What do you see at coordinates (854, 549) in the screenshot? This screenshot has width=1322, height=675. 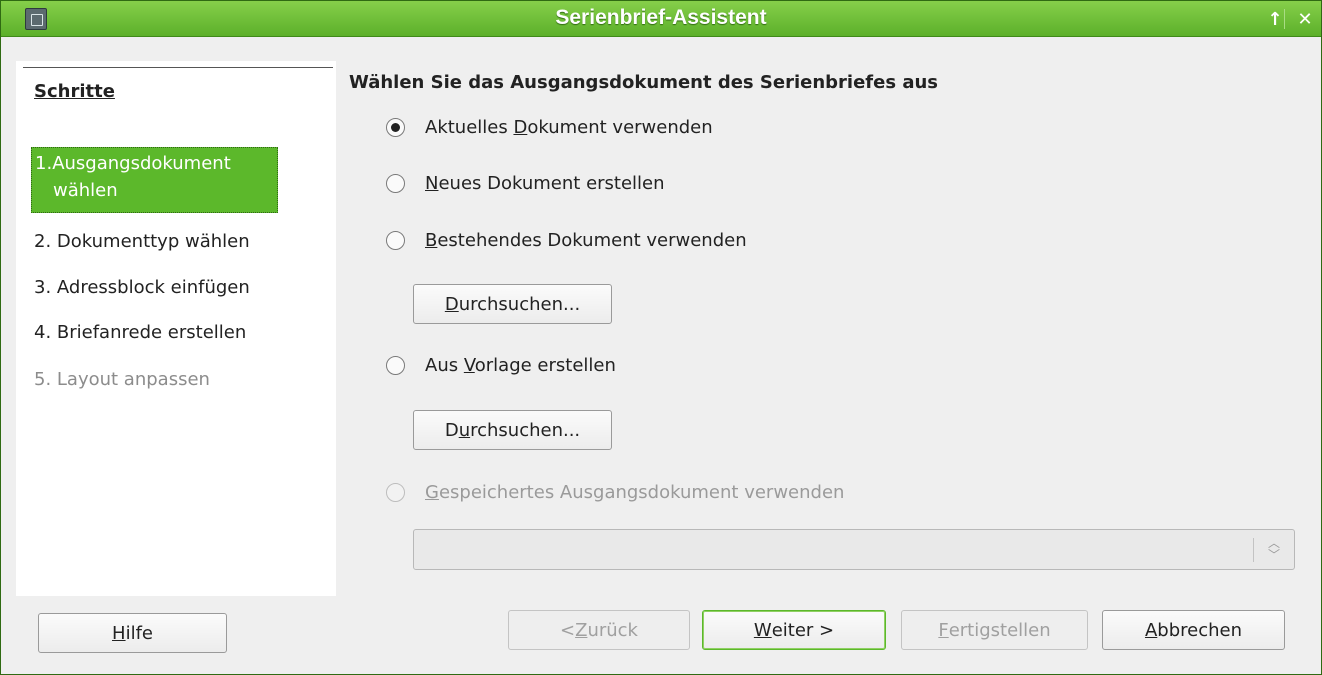 I see `saved-document-combobox: ︿ ﹀` at bounding box center [854, 549].